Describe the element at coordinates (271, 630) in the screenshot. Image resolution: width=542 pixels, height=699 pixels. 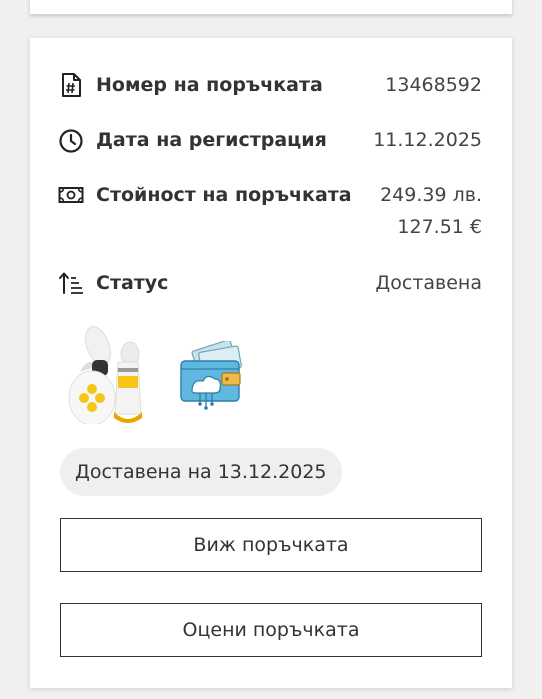
I see `rate-order-button: Оцени поръчката` at that location.